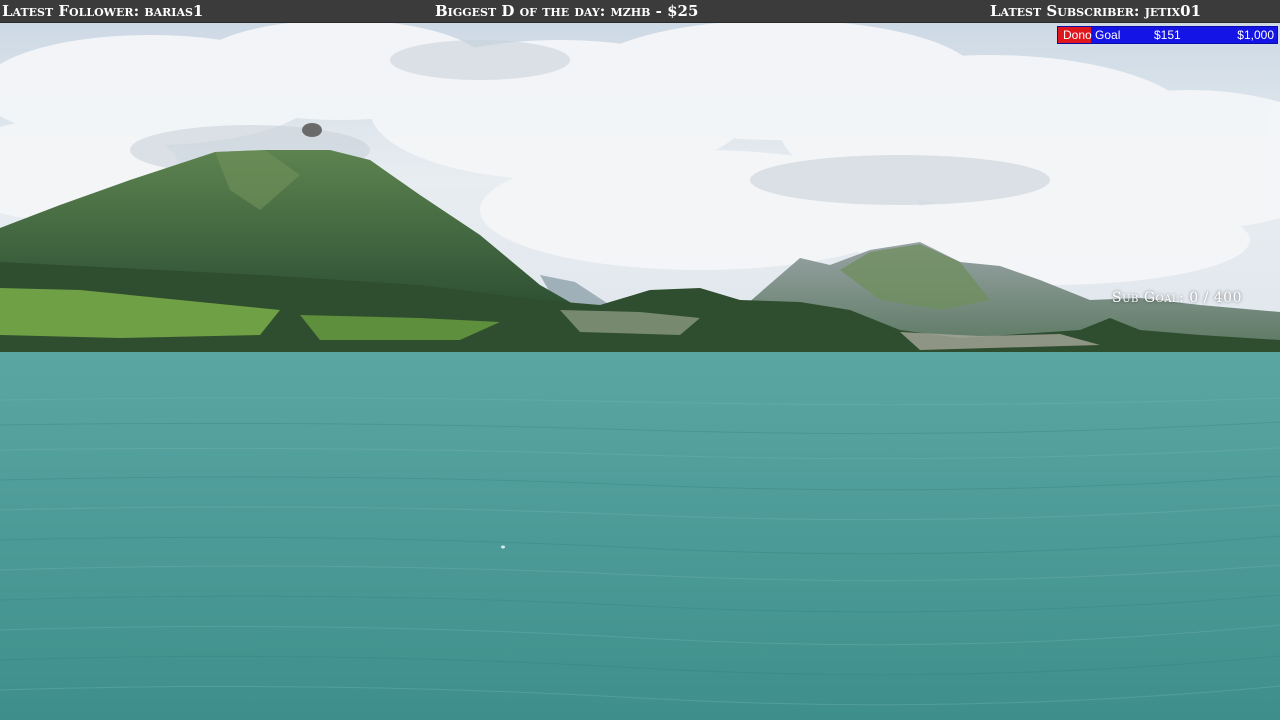 The width and height of the screenshot is (1280, 720). Describe the element at coordinates (1177, 298) in the screenshot. I see `sub-goal-label: Sub Goal: 0 / 400` at that location.